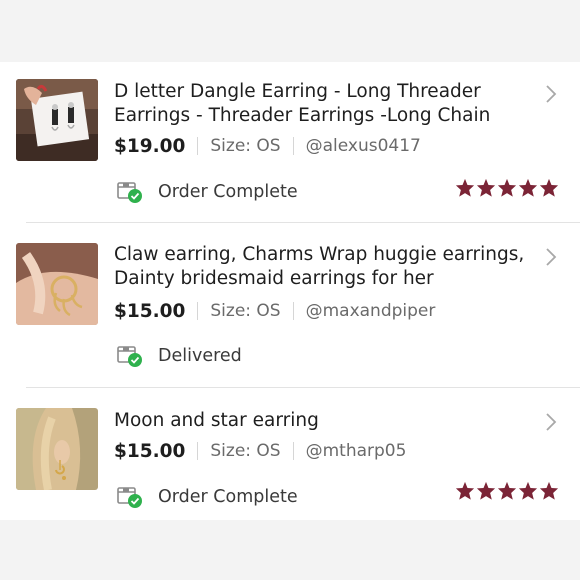 The height and width of the screenshot is (580, 580). What do you see at coordinates (363, 146) in the screenshot?
I see `seller-username: @alexus0417` at bounding box center [363, 146].